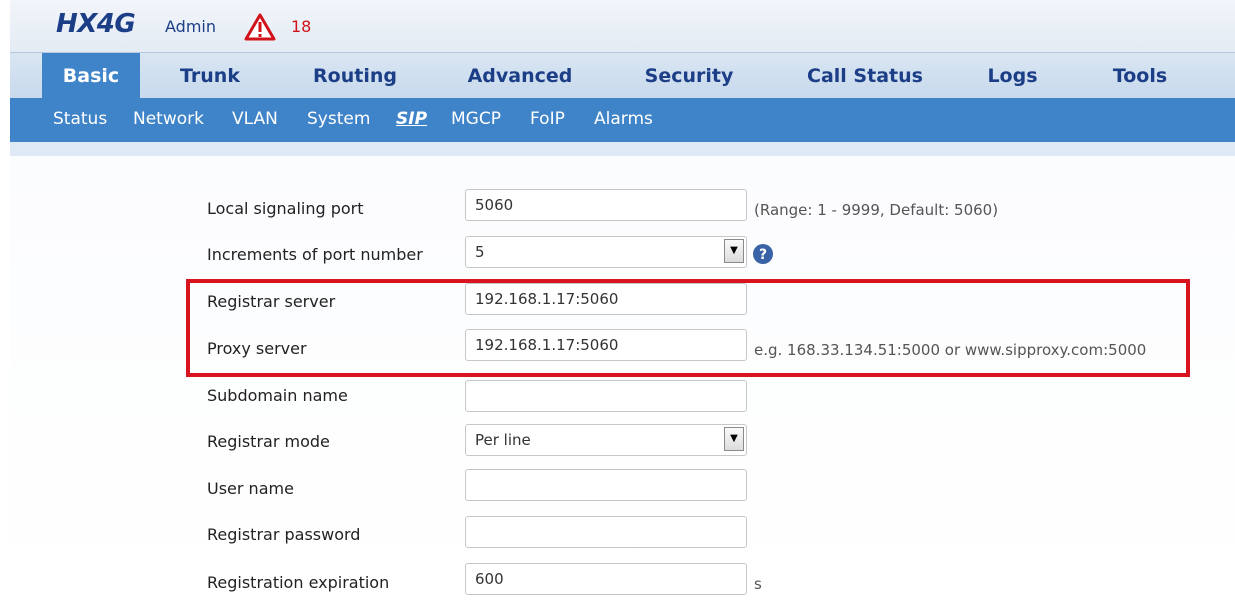  I want to click on port-increment-value: 5, so click(480, 252).